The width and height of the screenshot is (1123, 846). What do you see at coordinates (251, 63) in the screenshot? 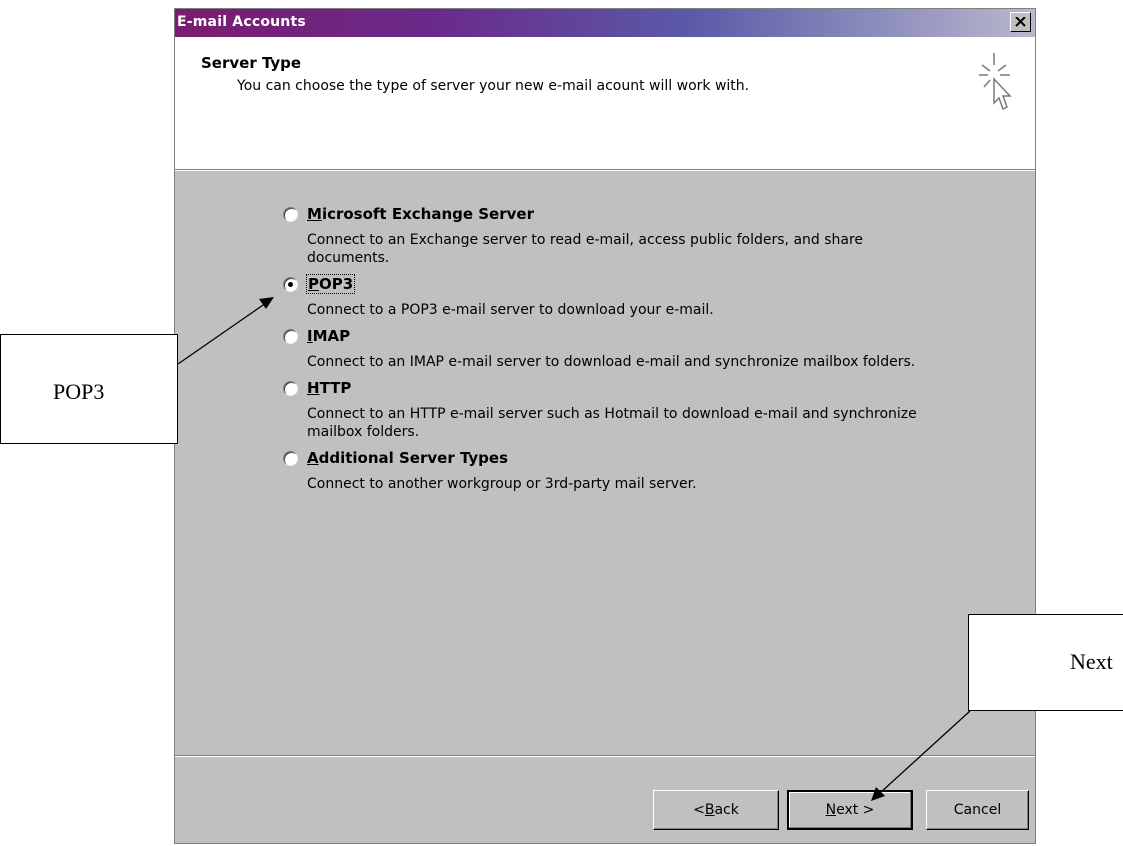
I see `page-title: Server Type` at bounding box center [251, 63].